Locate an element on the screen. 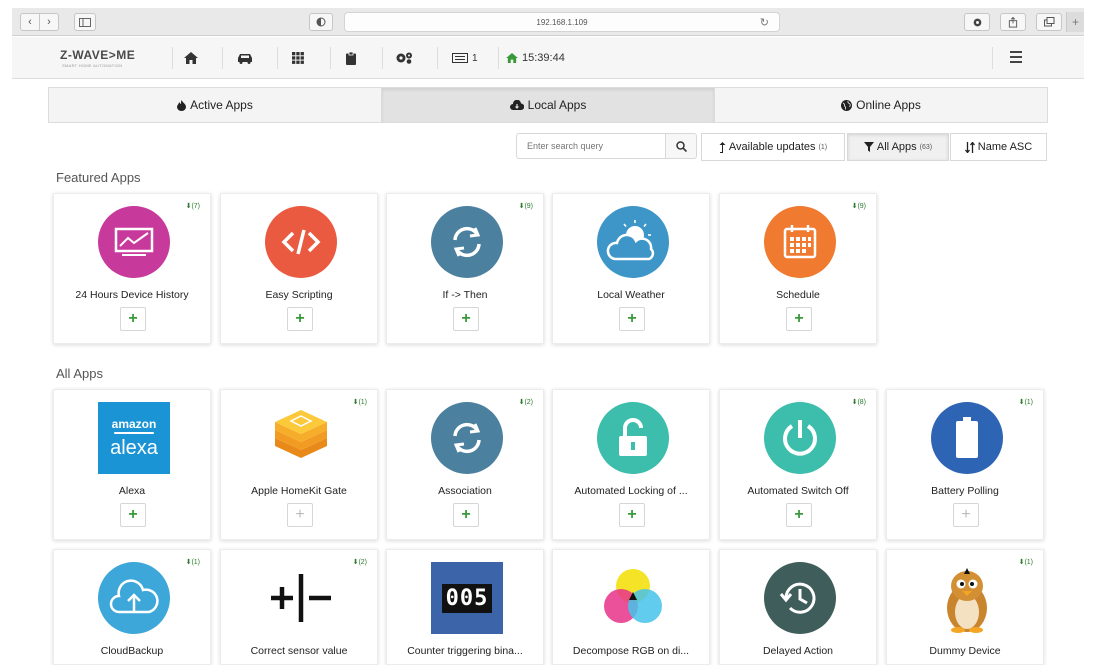 The width and height of the screenshot is (1093, 665). filter-icon is located at coordinates (868, 147).